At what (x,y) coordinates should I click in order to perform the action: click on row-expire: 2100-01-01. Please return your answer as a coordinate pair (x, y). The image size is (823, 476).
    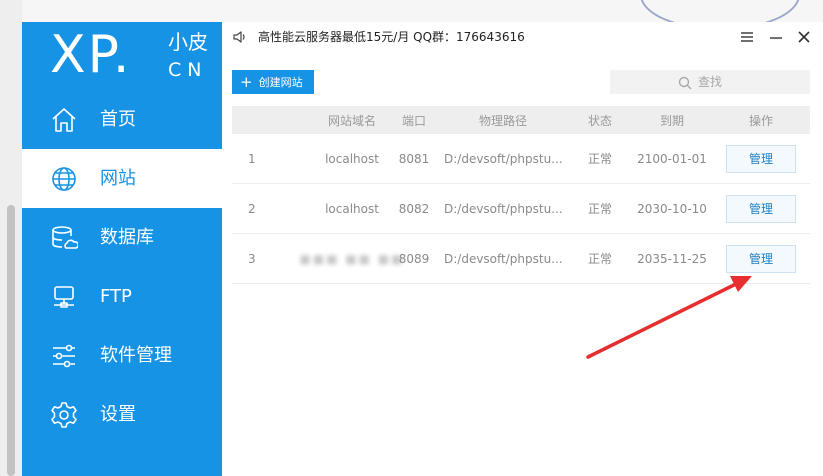
    Looking at the image, I should click on (672, 158).